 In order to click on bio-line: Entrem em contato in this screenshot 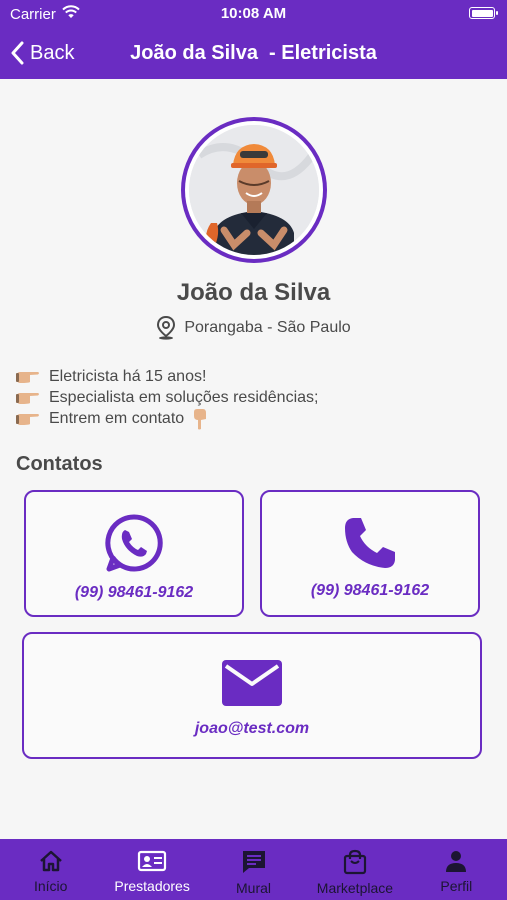, I will do `click(251, 418)`.